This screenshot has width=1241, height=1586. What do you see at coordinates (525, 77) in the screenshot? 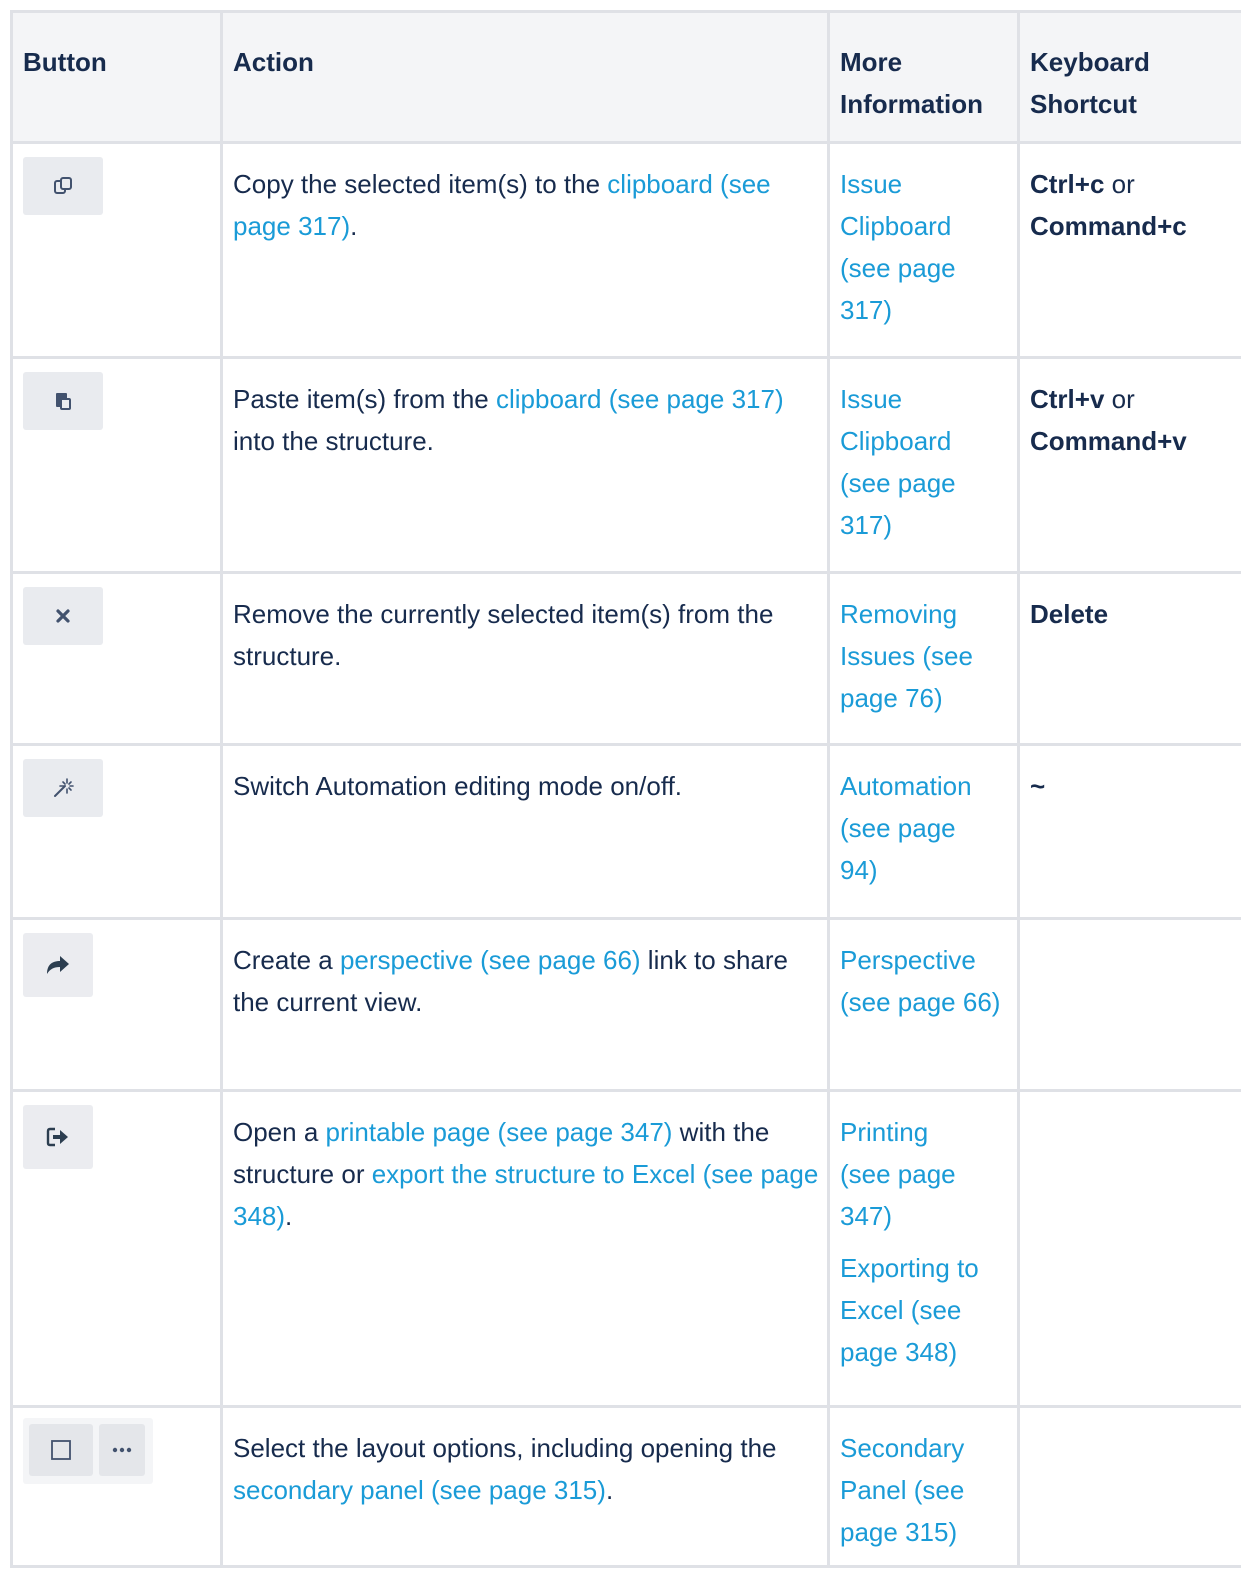
I see `header-action: Action` at bounding box center [525, 77].